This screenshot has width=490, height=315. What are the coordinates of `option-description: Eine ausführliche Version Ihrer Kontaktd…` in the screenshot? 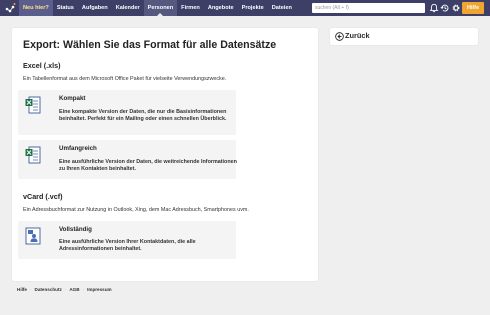 It's located at (127, 245).